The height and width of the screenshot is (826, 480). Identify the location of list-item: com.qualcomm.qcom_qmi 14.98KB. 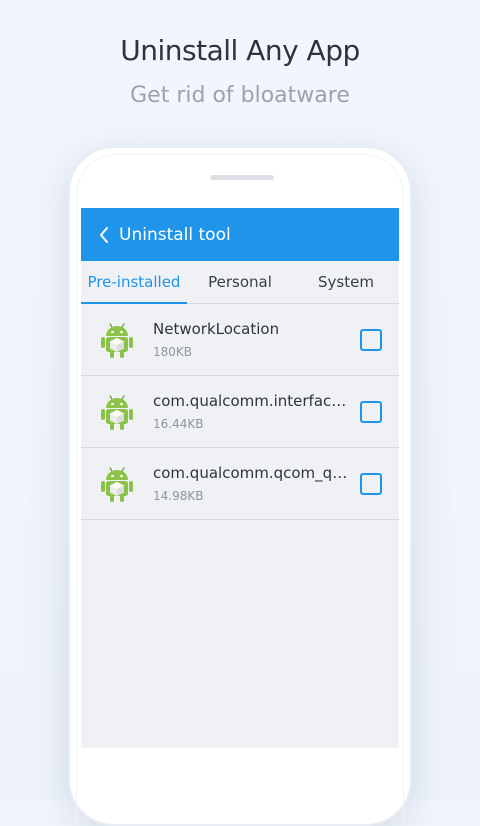
(240, 484).